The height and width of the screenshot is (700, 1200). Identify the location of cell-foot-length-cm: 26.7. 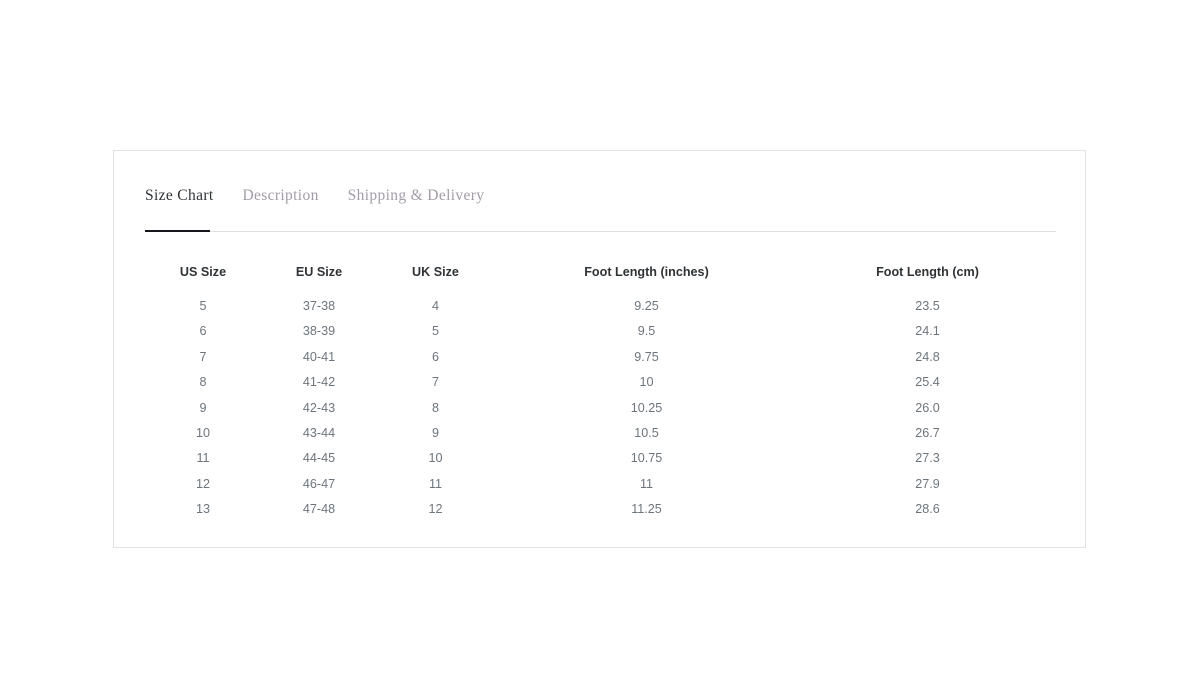
(927, 433).